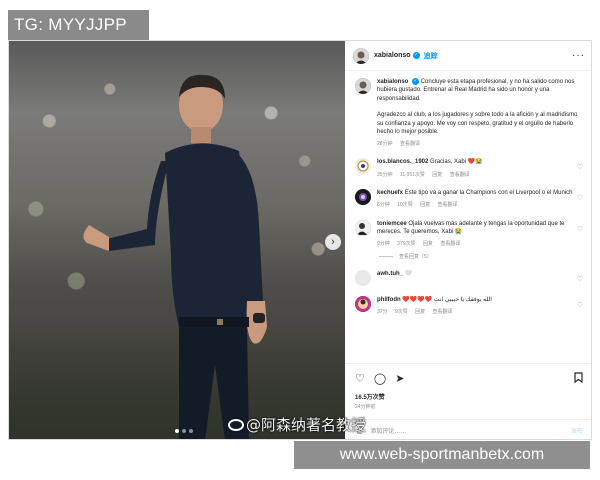  Describe the element at coordinates (360, 379) in the screenshot. I see `like-heart-icon: ♡` at that location.